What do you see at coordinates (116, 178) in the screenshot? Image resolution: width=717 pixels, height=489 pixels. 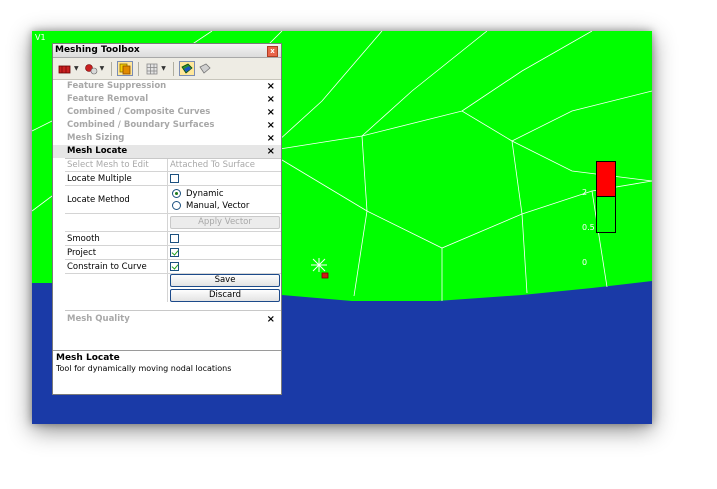 I see `locate-multiple-label: Locate Multiple` at bounding box center [116, 178].